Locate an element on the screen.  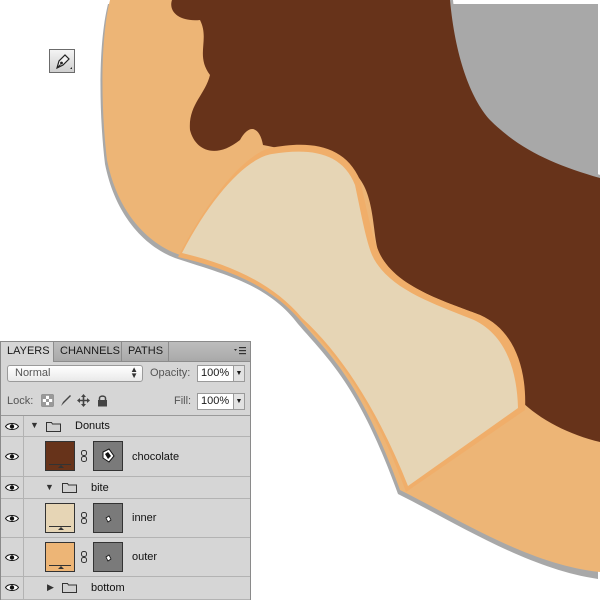
layer-name: bottom is located at coordinates (108, 588).